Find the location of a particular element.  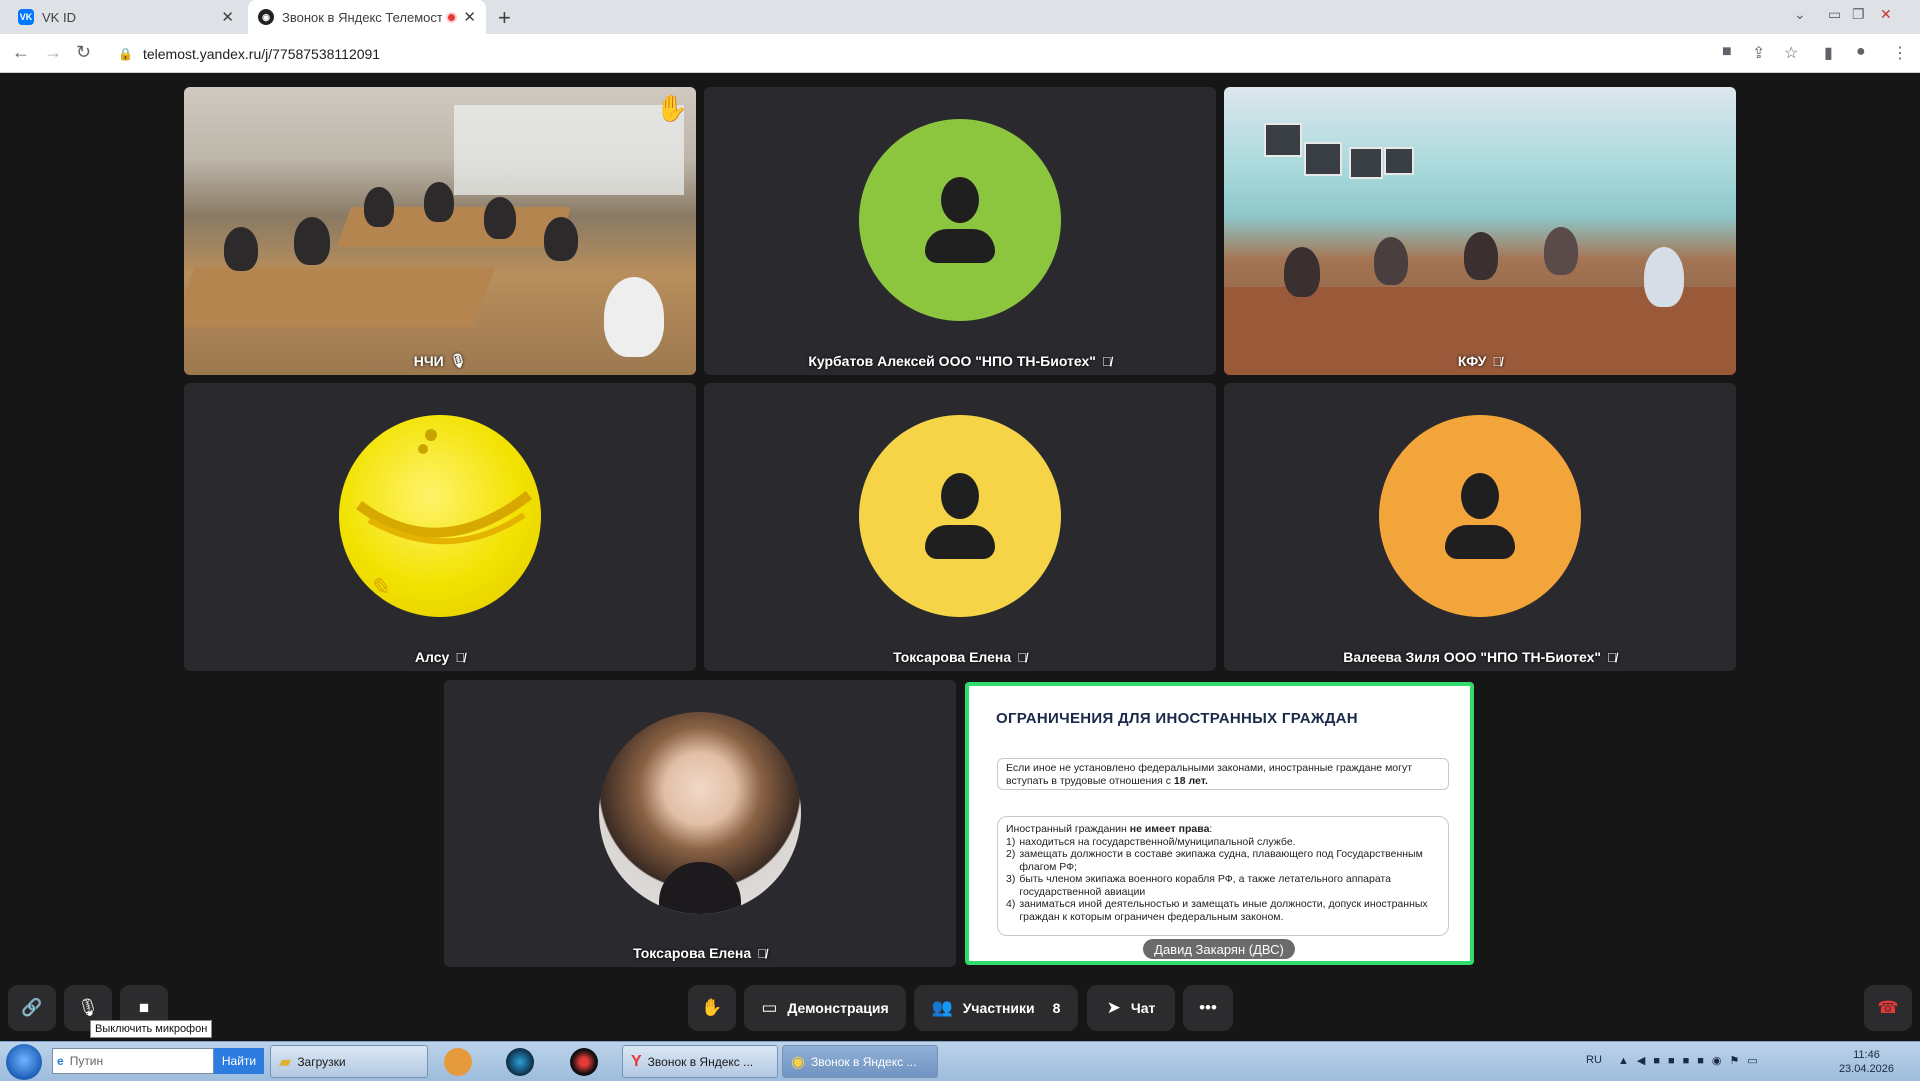

mic-on-icon: 🎙 is located at coordinates (458, 360).